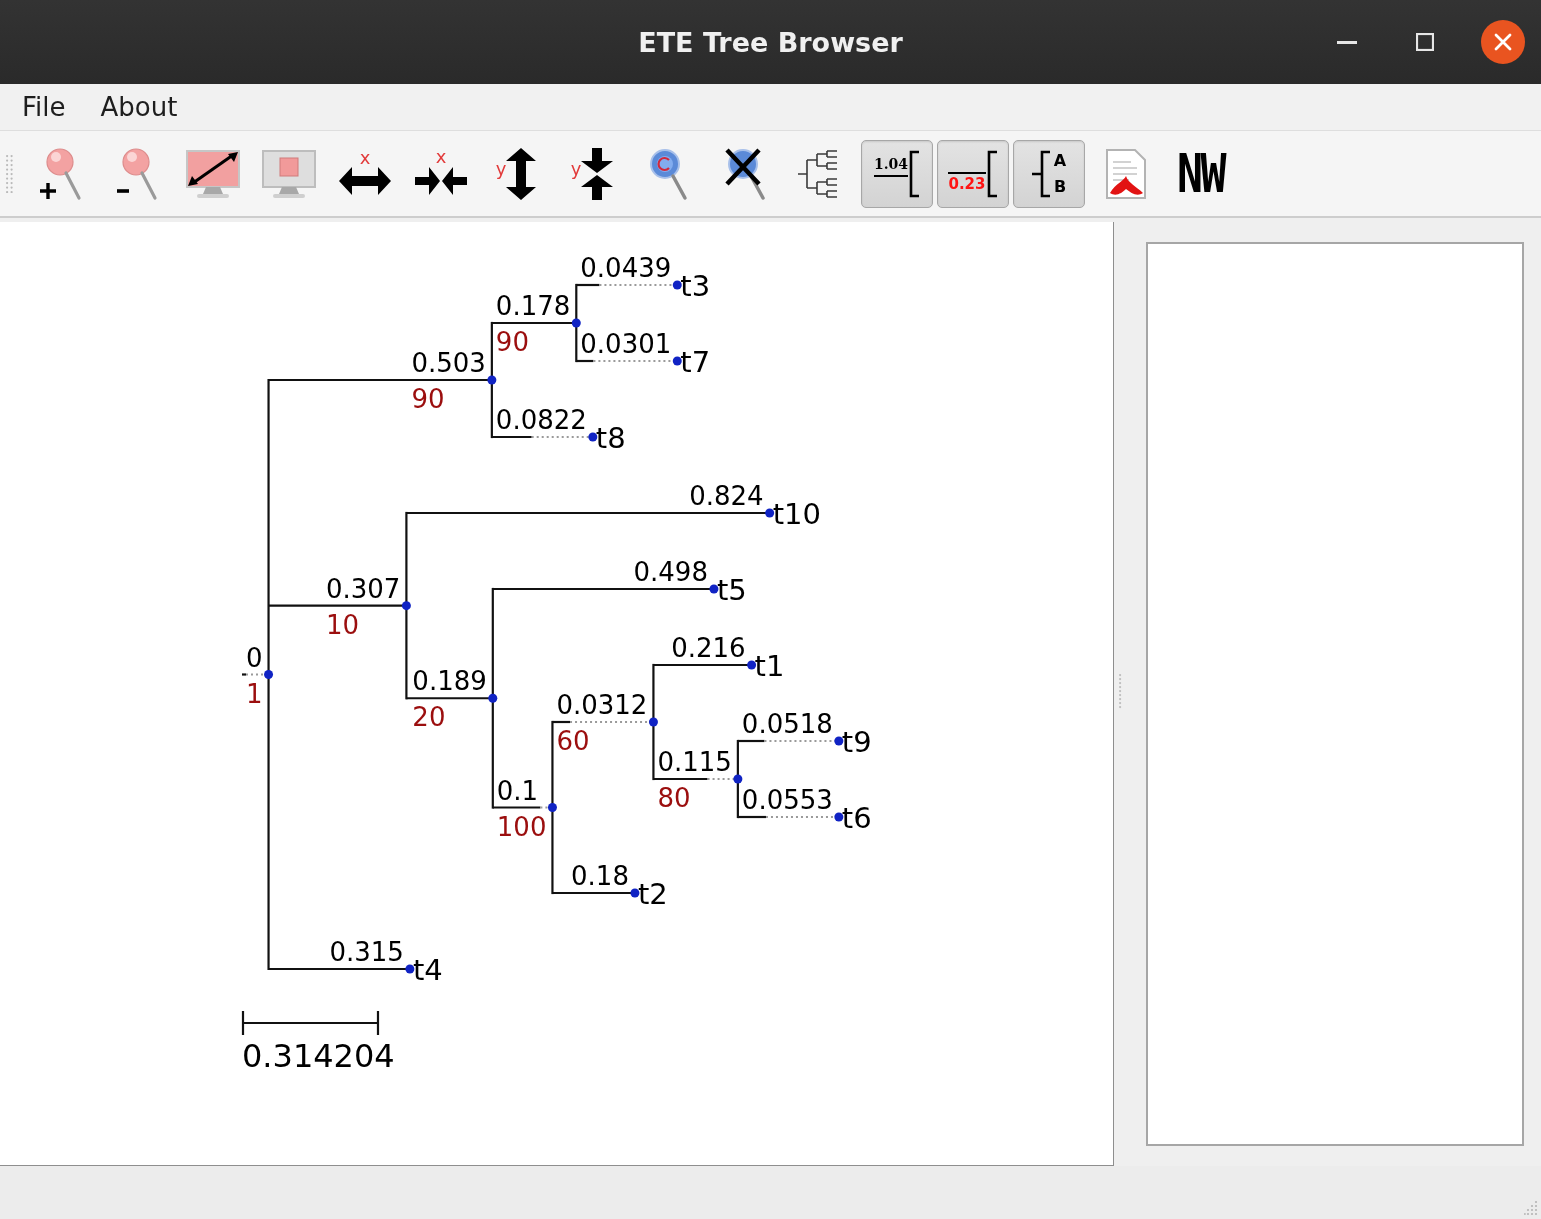 This screenshot has width=1541, height=1219. Describe the element at coordinates (517, 790) in the screenshot. I see `branch-length-label: 0.1` at that location.